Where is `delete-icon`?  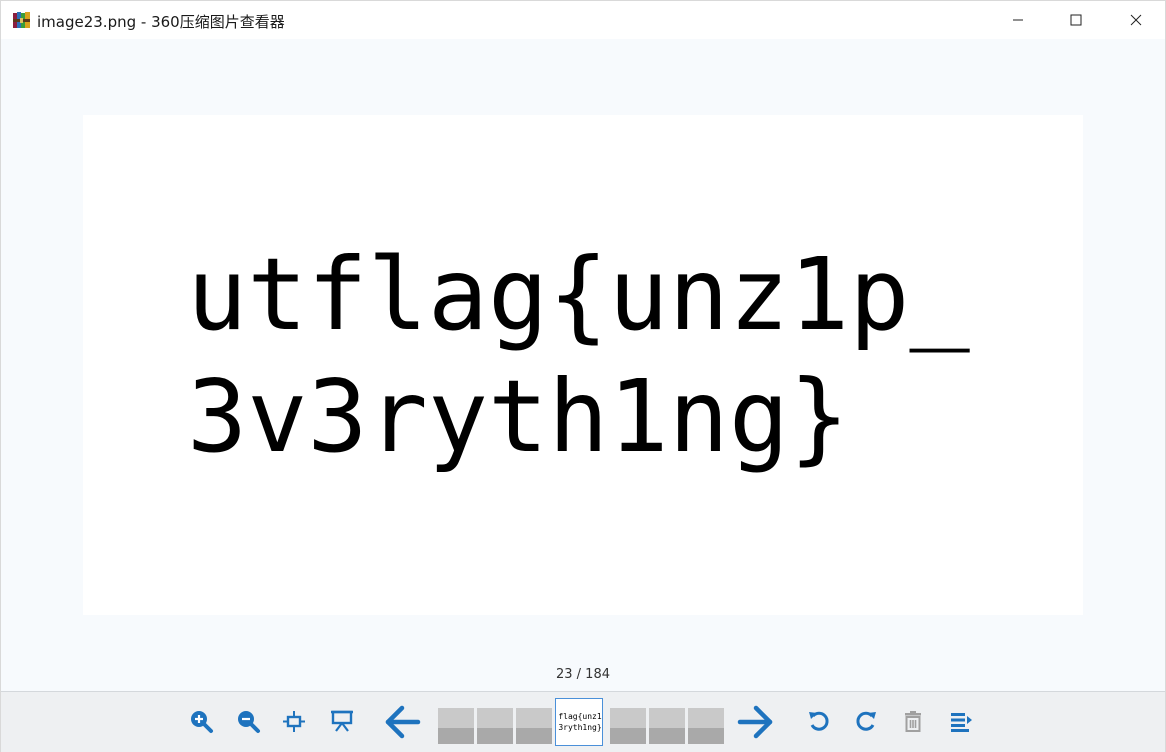
delete-icon is located at coordinates (913, 721).